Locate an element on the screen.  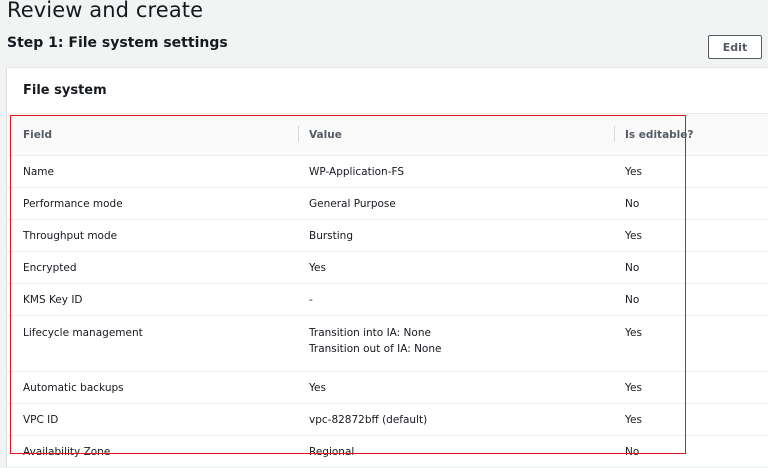
value-cell: Bursting is located at coordinates (456, 235).